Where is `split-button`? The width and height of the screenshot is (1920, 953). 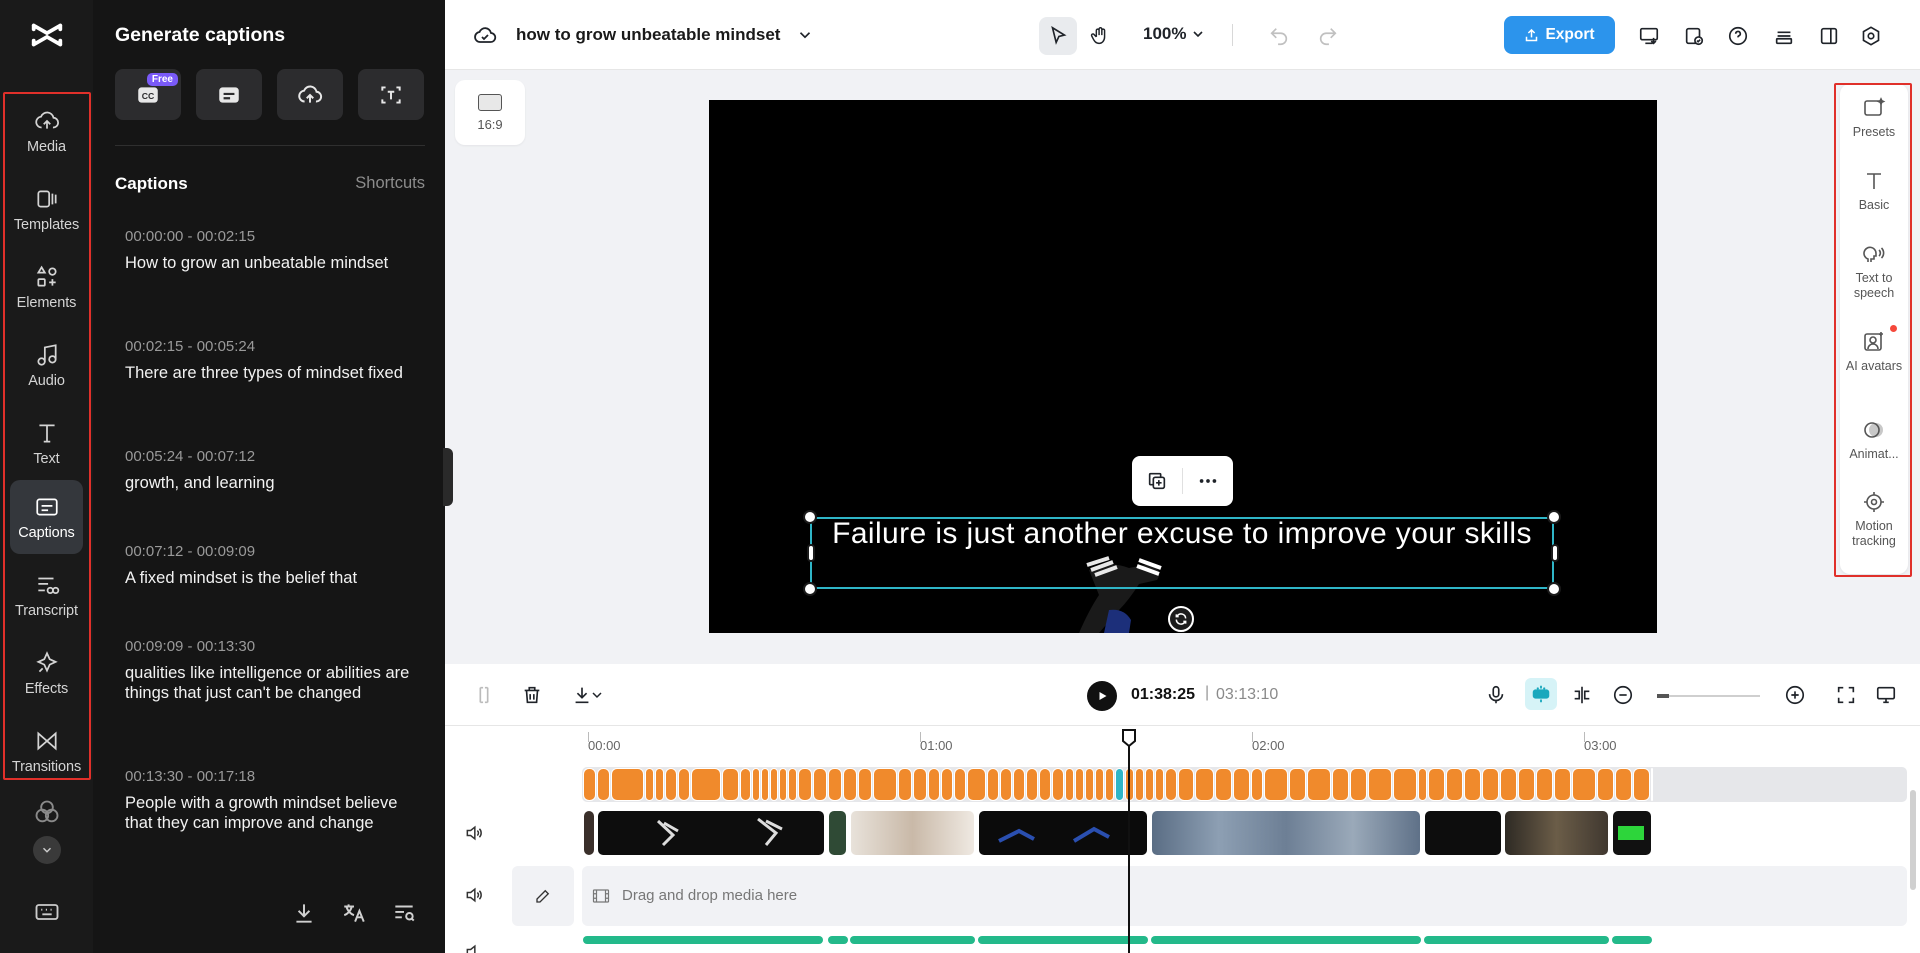
split-button is located at coordinates (484, 695).